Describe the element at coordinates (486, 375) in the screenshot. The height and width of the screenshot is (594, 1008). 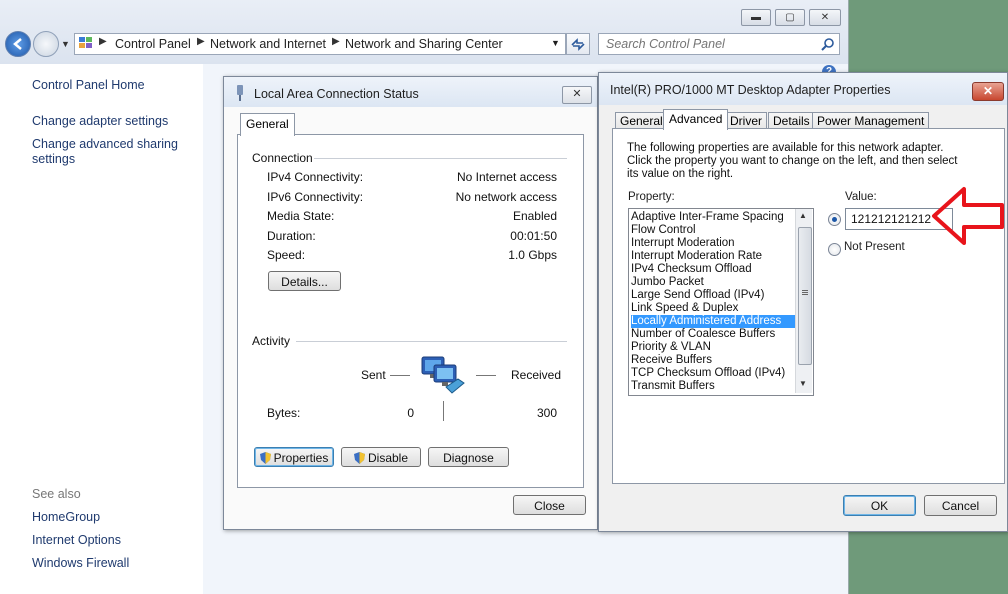
I see `received-line` at that location.